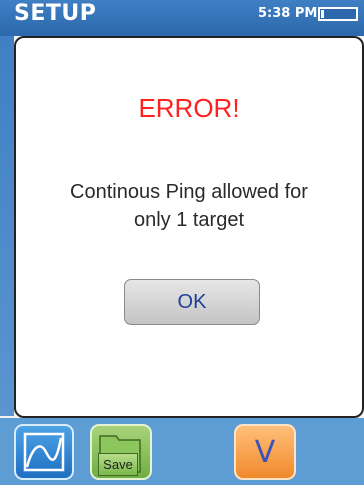 Image resolution: width=364 pixels, height=485 pixels. What do you see at coordinates (189, 192) in the screenshot?
I see `error-message-line-1: Continous Ping allowed for` at bounding box center [189, 192].